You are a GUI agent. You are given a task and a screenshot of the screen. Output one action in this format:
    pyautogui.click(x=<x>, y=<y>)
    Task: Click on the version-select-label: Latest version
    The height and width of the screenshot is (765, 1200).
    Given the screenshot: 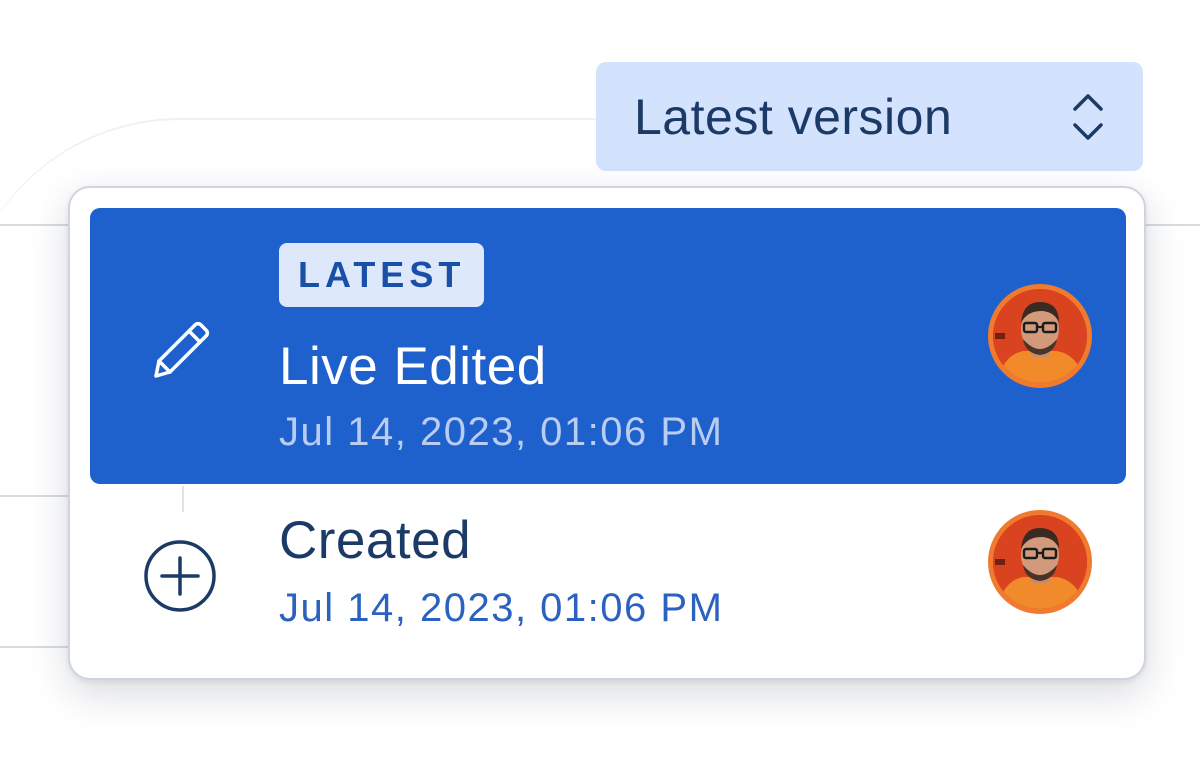 What is the action you would take?
    pyautogui.click(x=793, y=116)
    